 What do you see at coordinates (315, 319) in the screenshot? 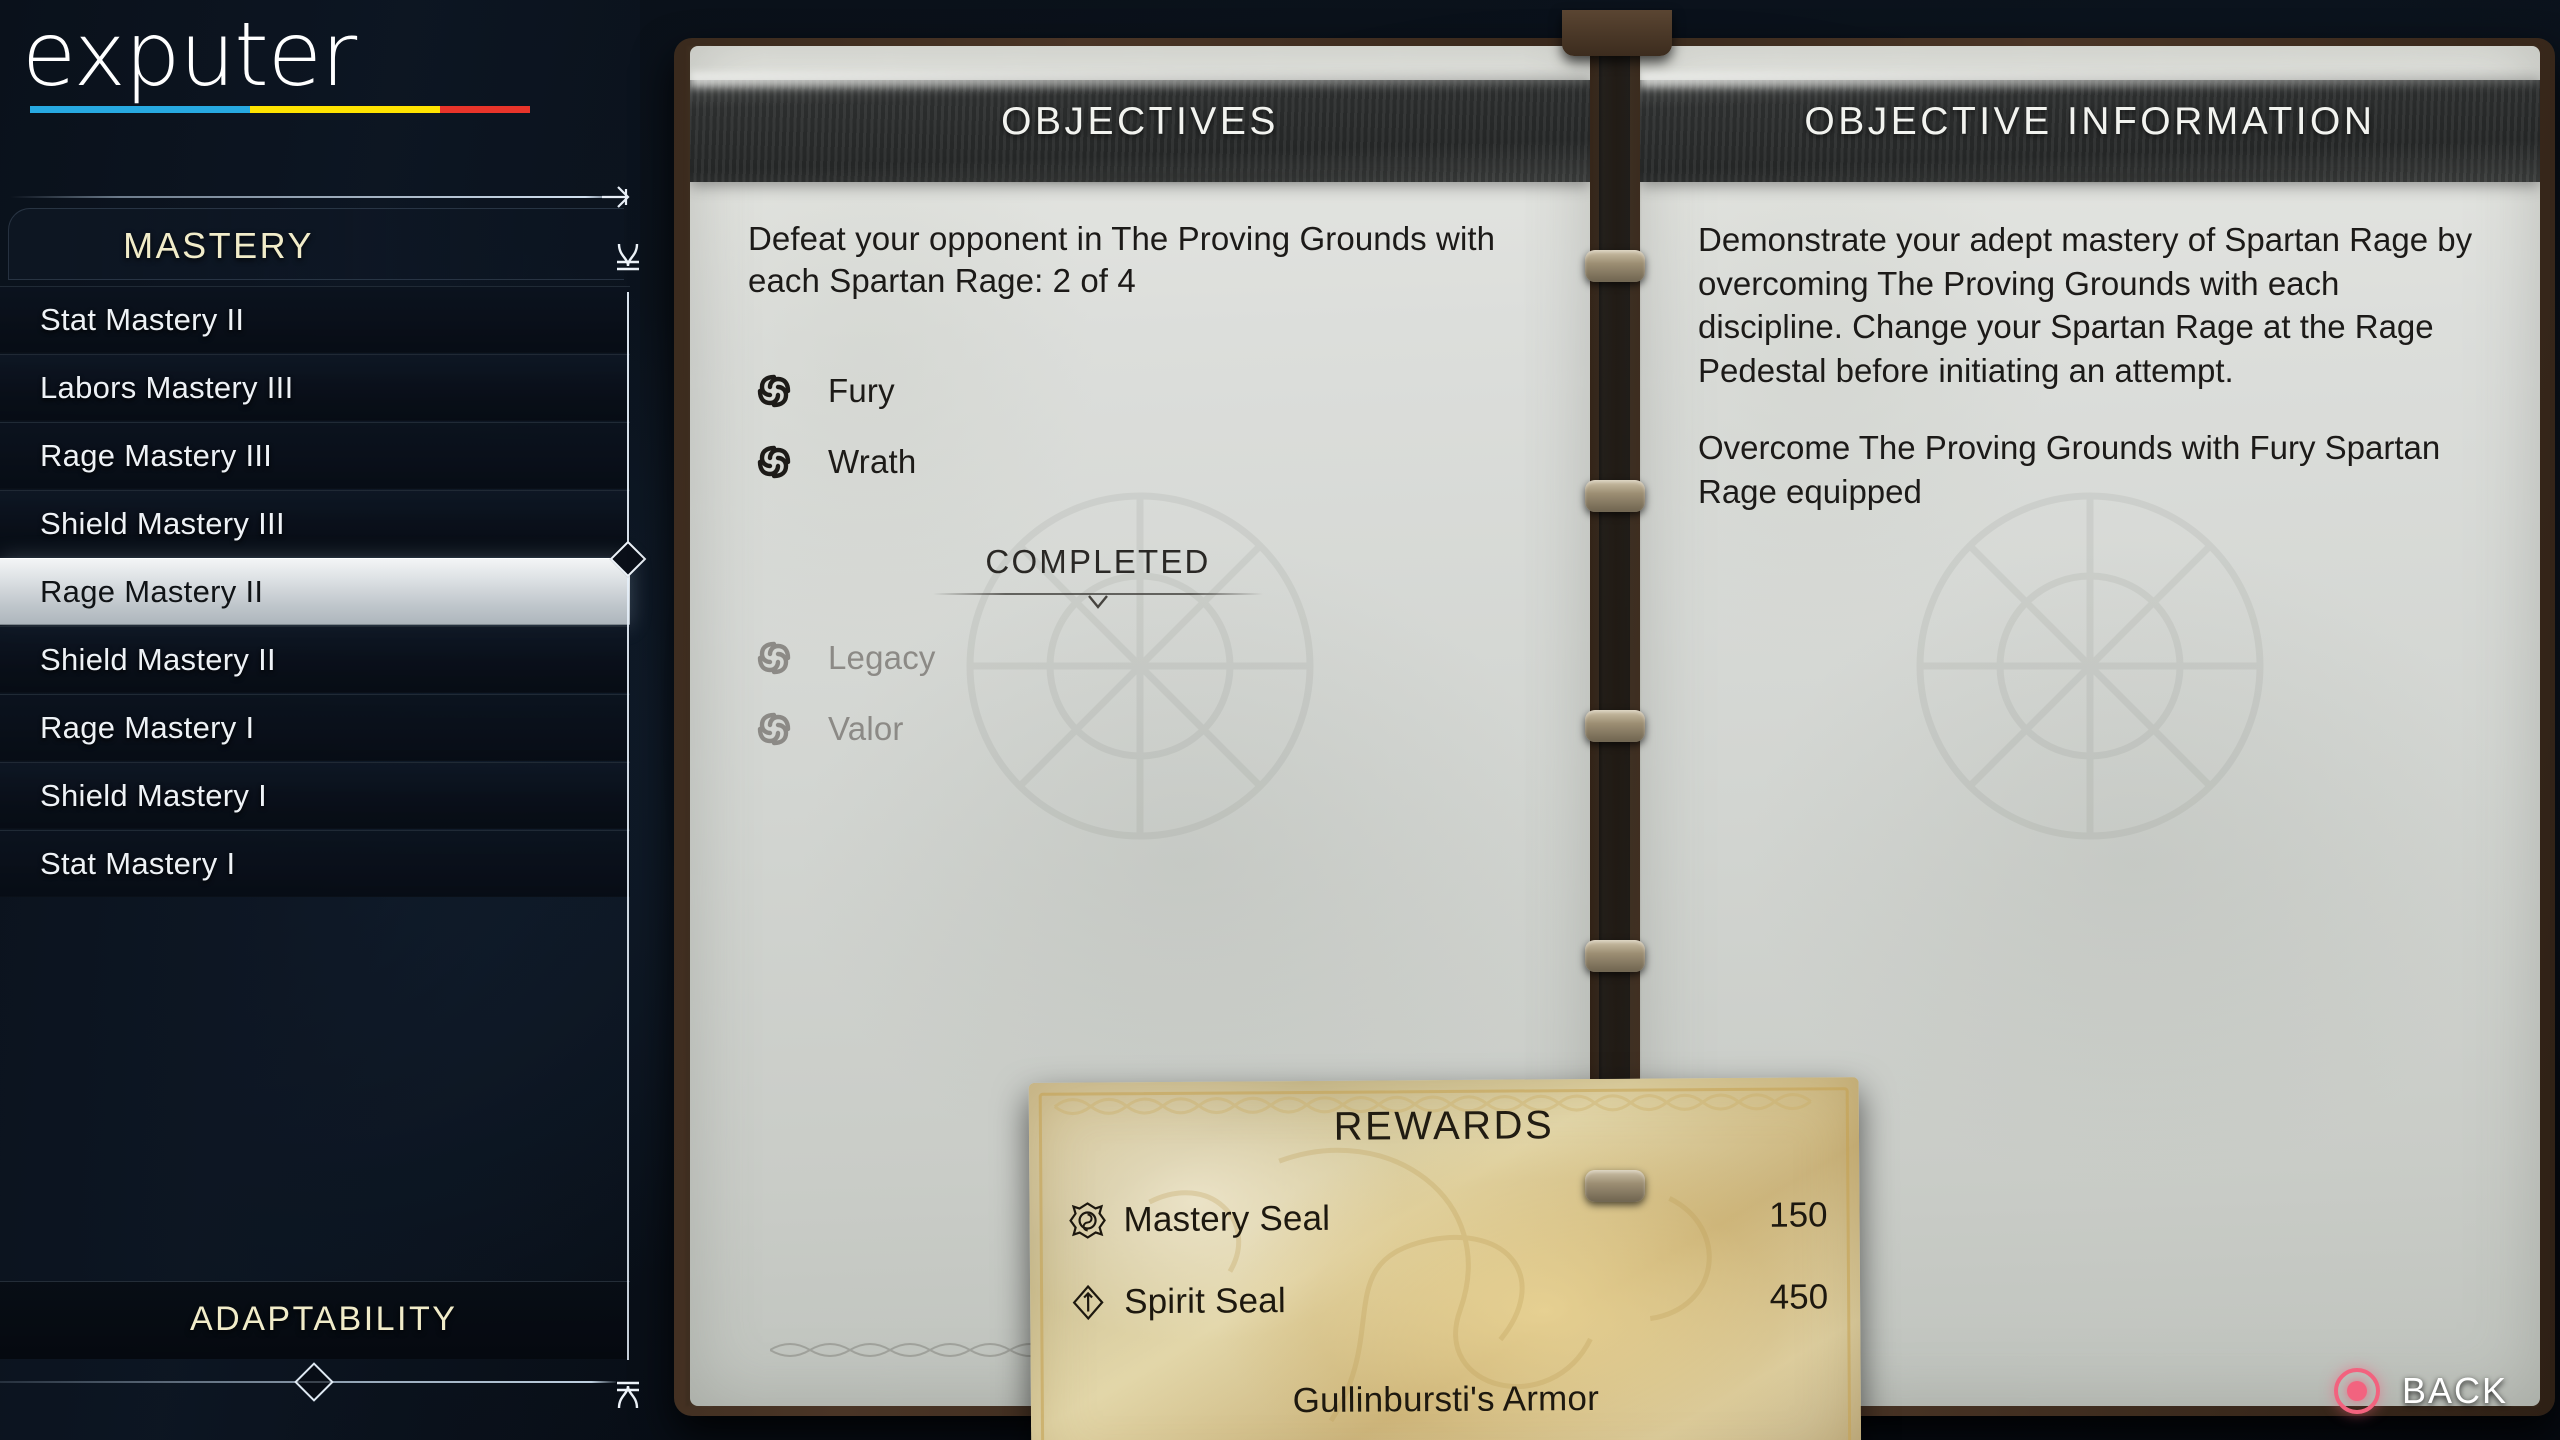
I see `sidebar-item-stat-mastery-ii: Stat Mastery II` at bounding box center [315, 319].